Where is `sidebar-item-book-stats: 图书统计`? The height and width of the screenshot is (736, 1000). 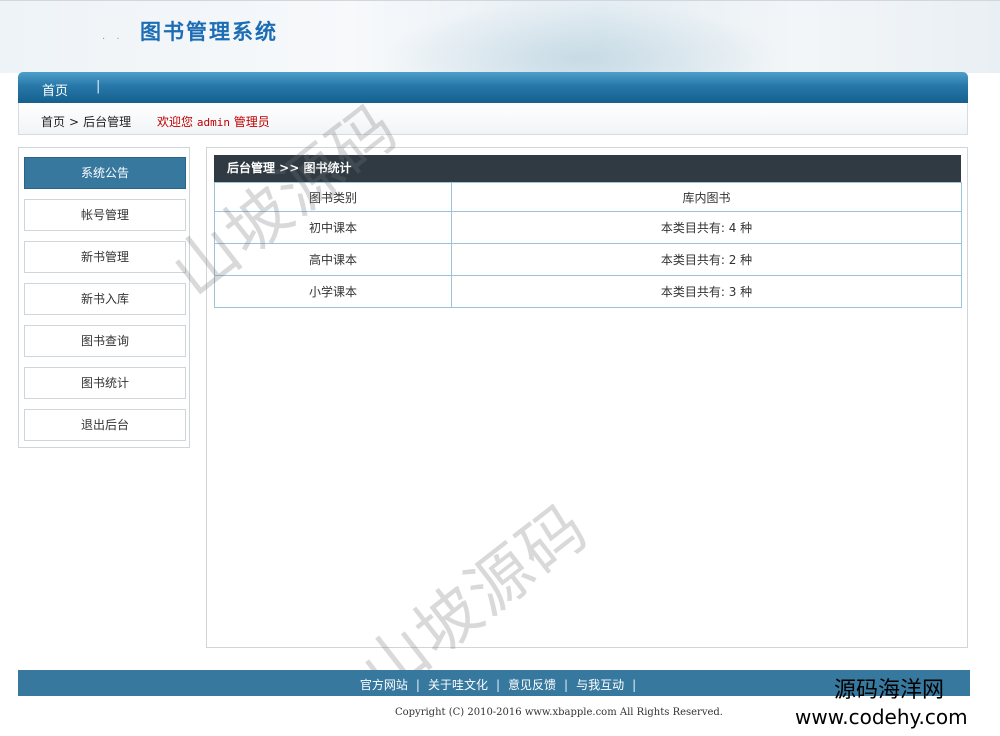 sidebar-item-book-stats: 图书统计 is located at coordinates (105, 383).